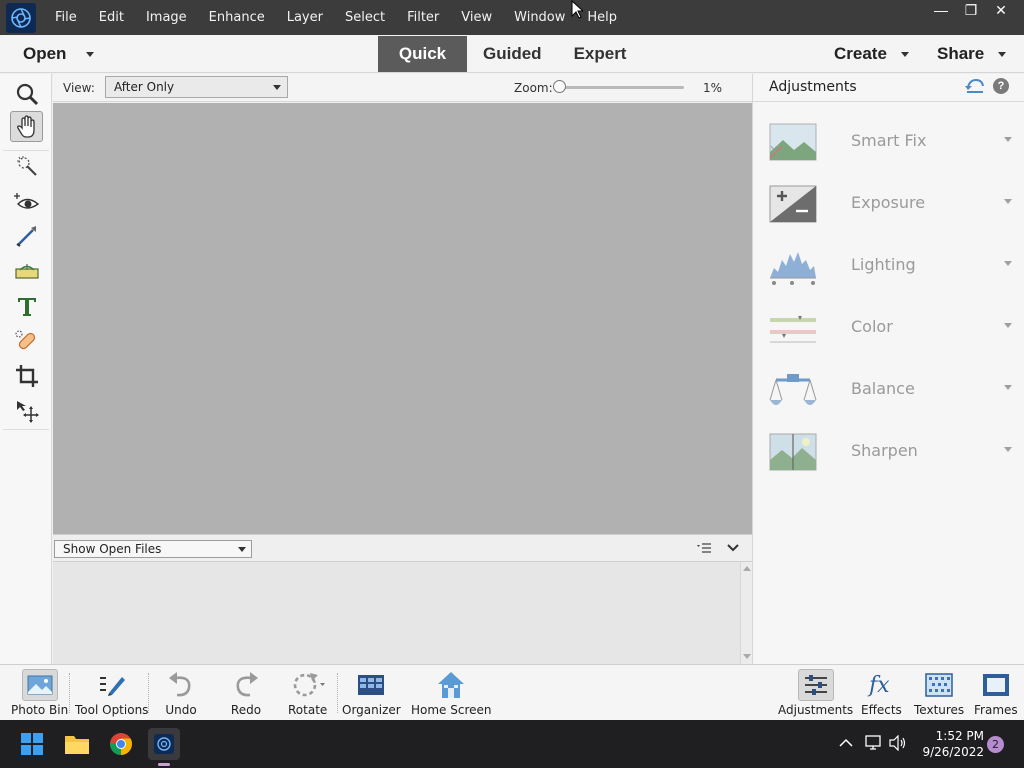 Image resolution: width=1024 pixels, height=768 pixels. I want to click on volume-icon, so click(898, 743).